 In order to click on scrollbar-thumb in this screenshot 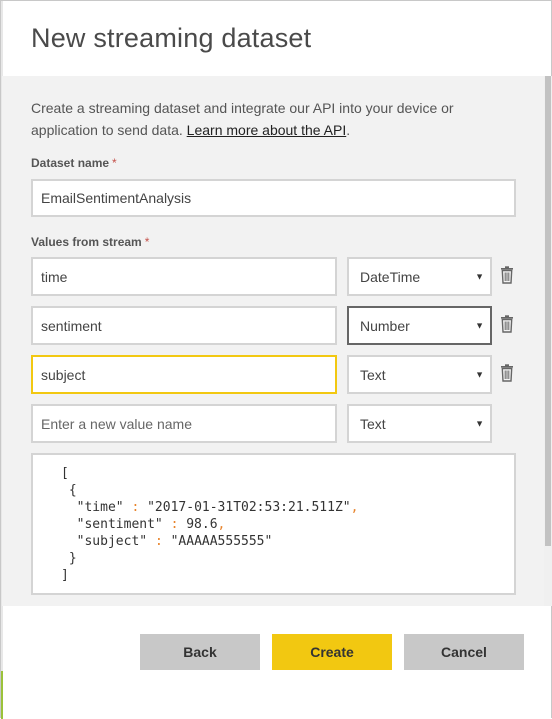, I will do `click(548, 311)`.